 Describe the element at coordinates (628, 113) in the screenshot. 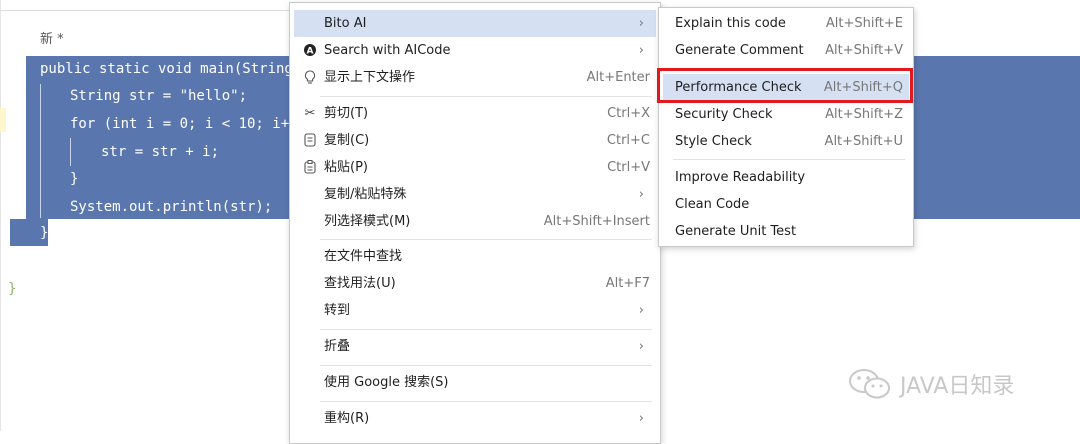

I see `menu-item-shortcut: Ctrl+X` at that location.